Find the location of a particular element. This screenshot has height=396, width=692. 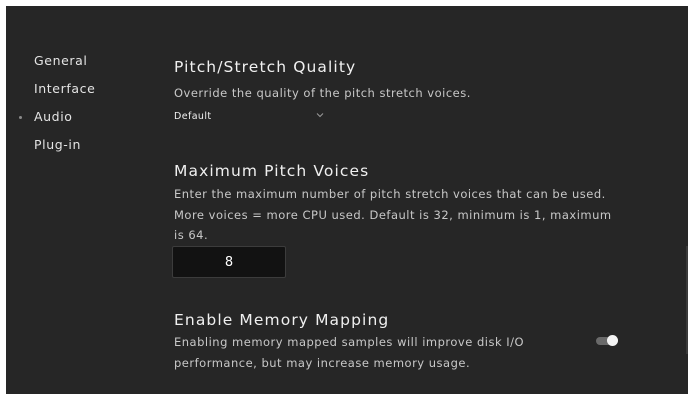

sidebar-item-plug-in: Plug-in is located at coordinates (57, 145).